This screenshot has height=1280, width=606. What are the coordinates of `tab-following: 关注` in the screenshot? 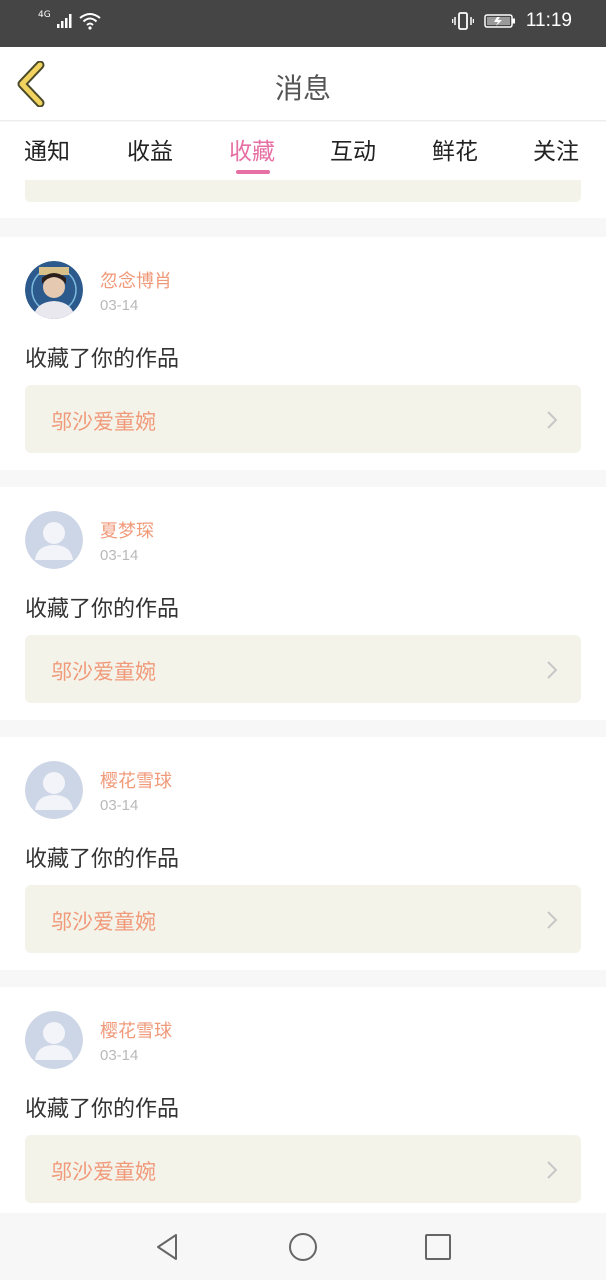 It's located at (556, 149).